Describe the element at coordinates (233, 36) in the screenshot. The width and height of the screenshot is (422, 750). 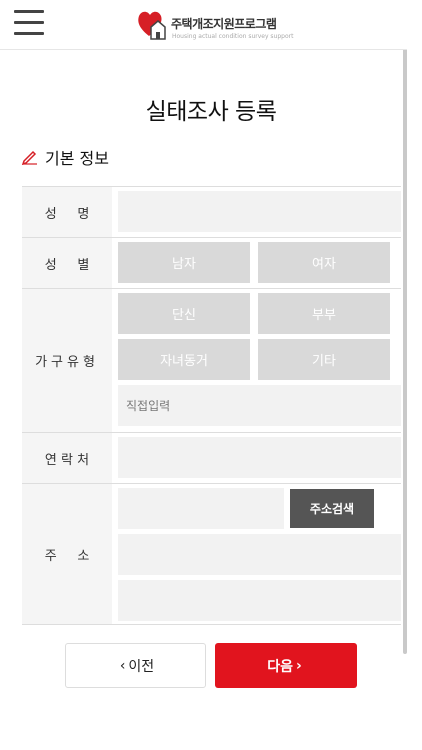
I see `logo-subtitle: Housing actual condition survey support` at that location.